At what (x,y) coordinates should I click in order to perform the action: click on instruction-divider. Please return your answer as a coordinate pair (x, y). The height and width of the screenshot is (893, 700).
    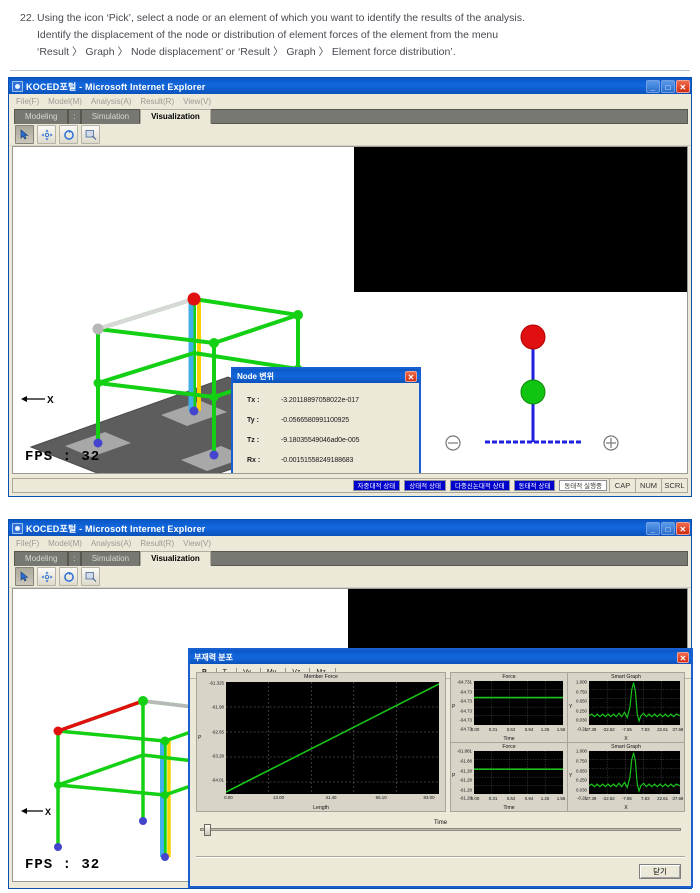
    Looking at the image, I should click on (350, 70).